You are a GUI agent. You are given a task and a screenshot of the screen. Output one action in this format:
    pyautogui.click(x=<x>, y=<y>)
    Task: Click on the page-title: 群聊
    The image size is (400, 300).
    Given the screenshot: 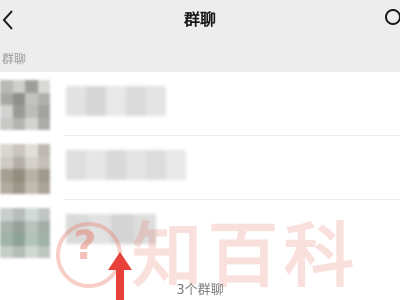 What is the action you would take?
    pyautogui.click(x=199, y=19)
    